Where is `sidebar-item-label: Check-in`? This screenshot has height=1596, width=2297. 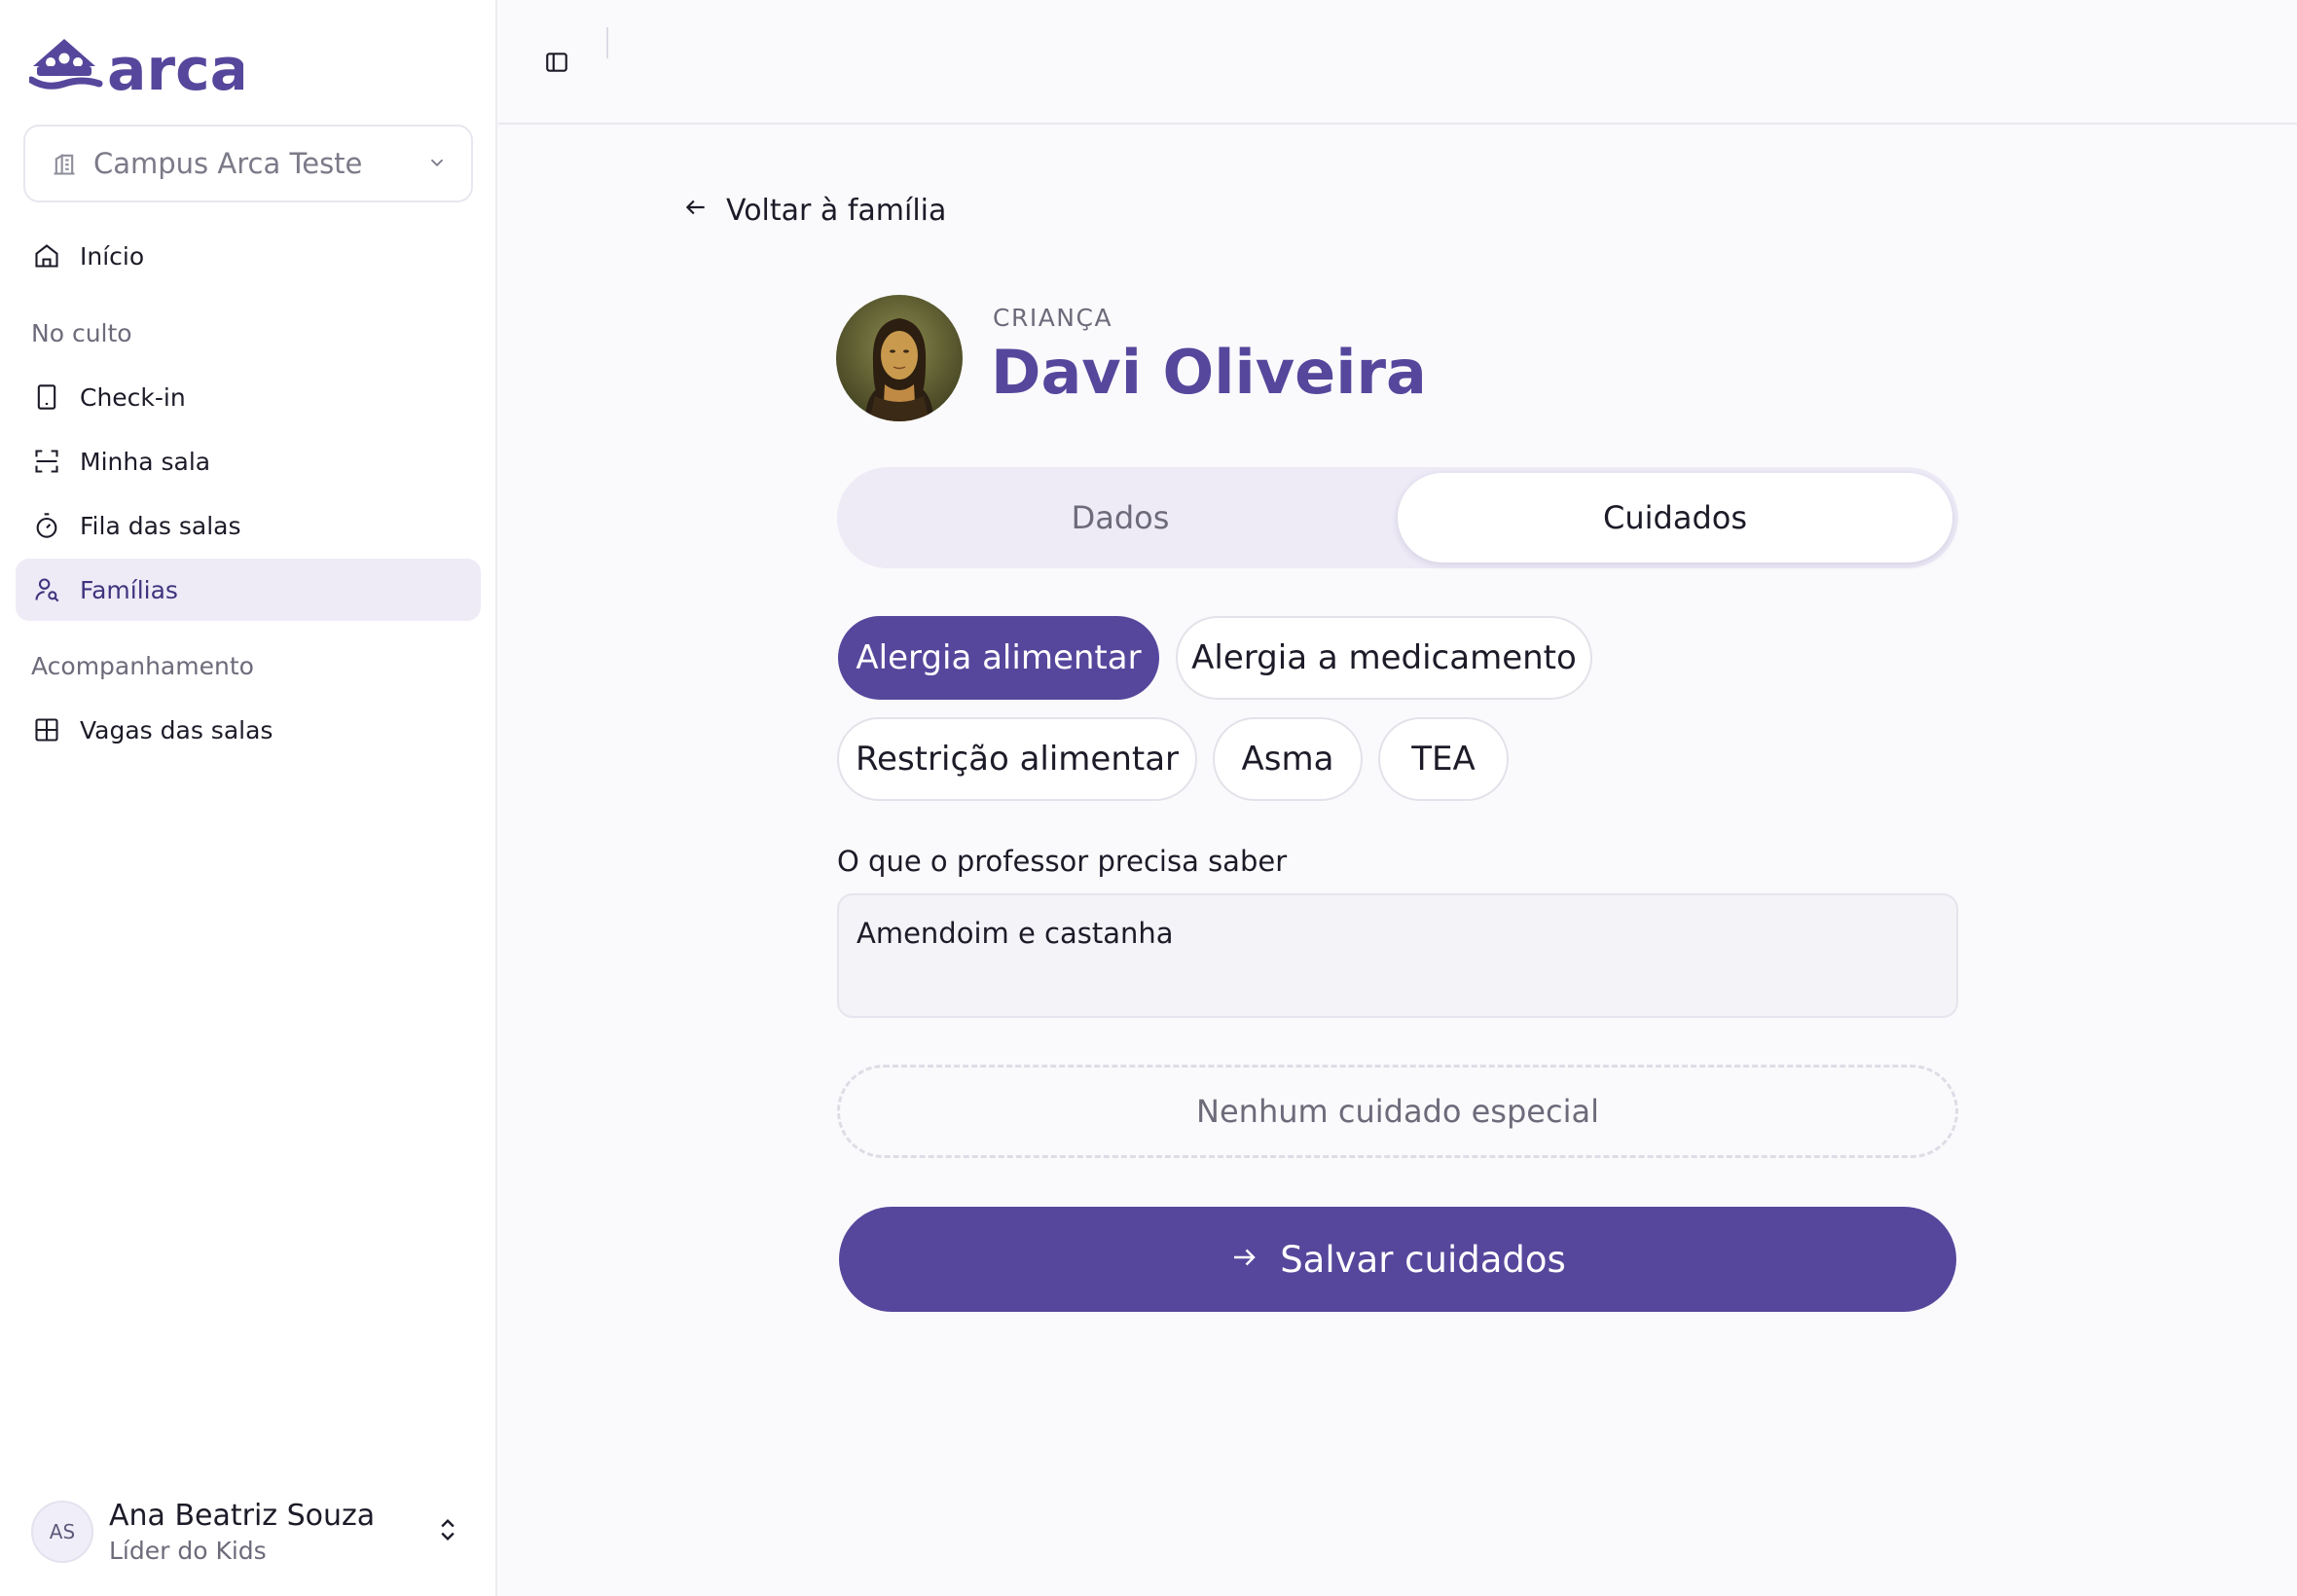 sidebar-item-label: Check-in is located at coordinates (133, 397).